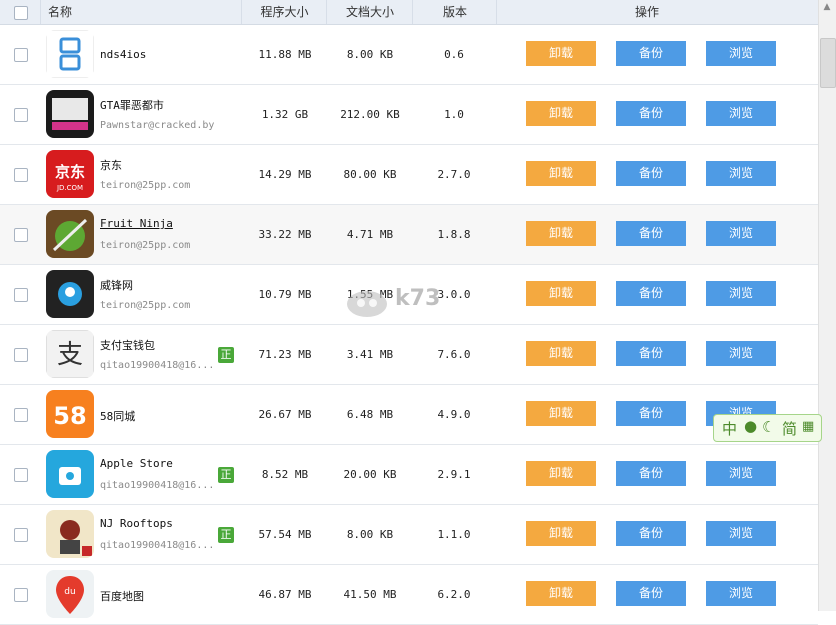 The image size is (836, 625). I want to click on nj-rooftops-icon, so click(70, 534).